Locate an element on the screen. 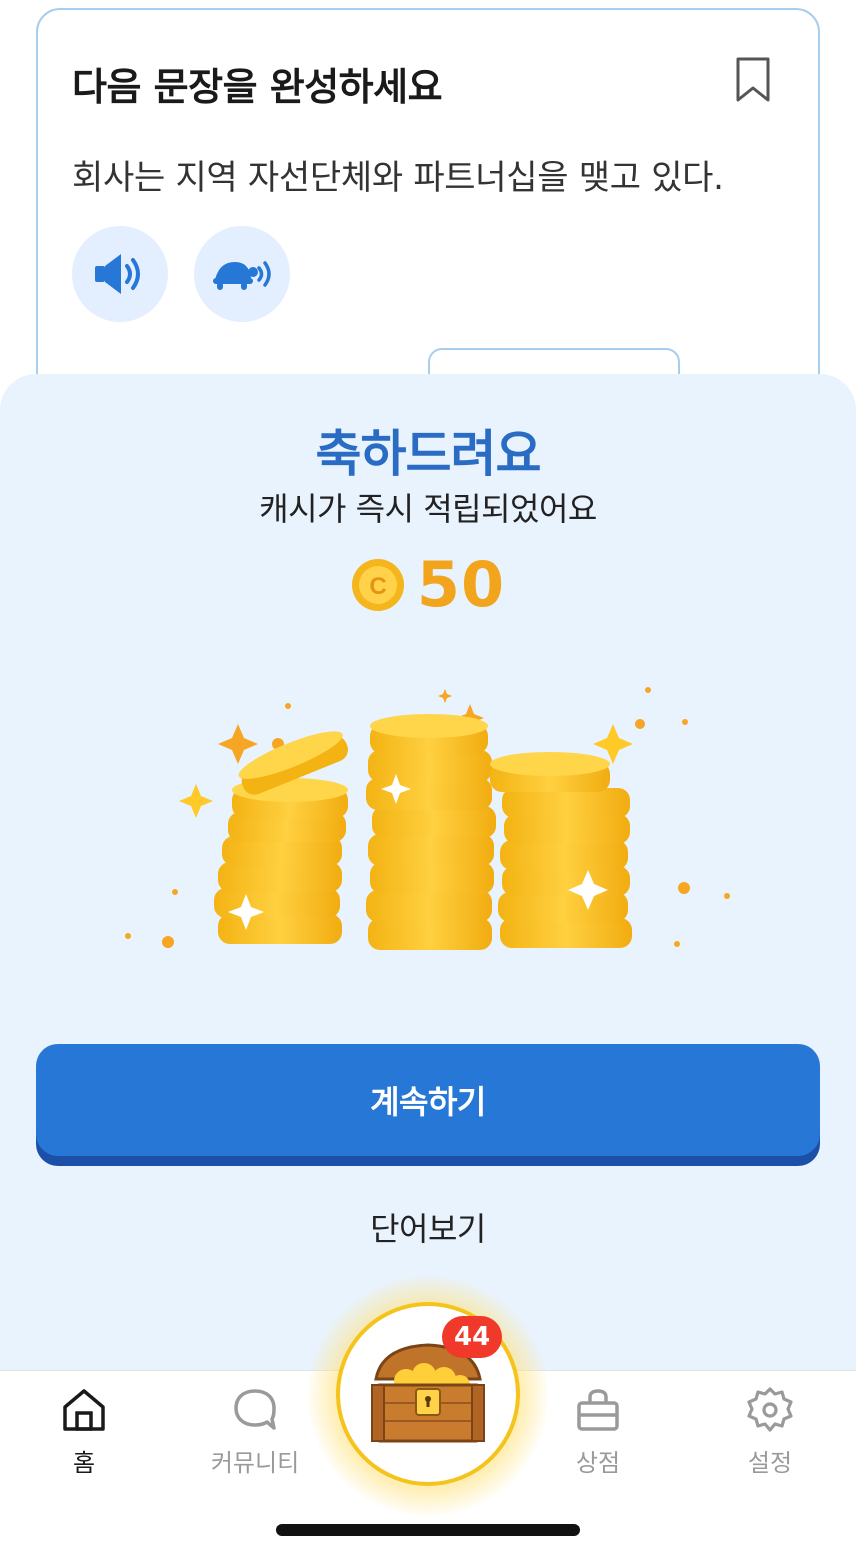  view-words-link: 단어보기 is located at coordinates (428, 1227).